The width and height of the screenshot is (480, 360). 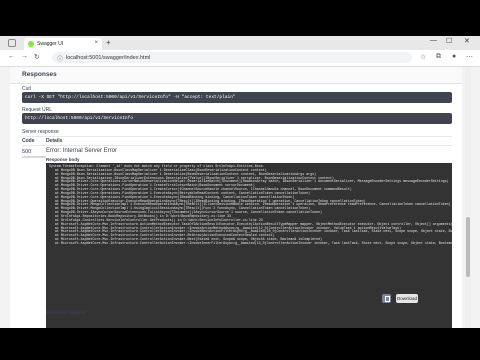 What do you see at coordinates (423, 57) in the screenshot?
I see `favorites-icon: ☆` at bounding box center [423, 57].